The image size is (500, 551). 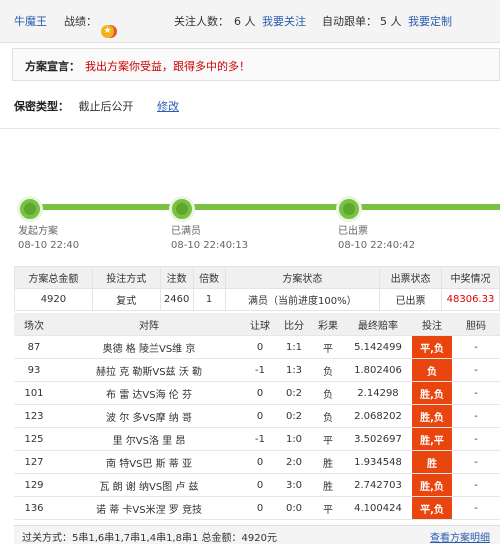 I want to click on step-time: 08-10 22:40:13, so click(x=210, y=245).